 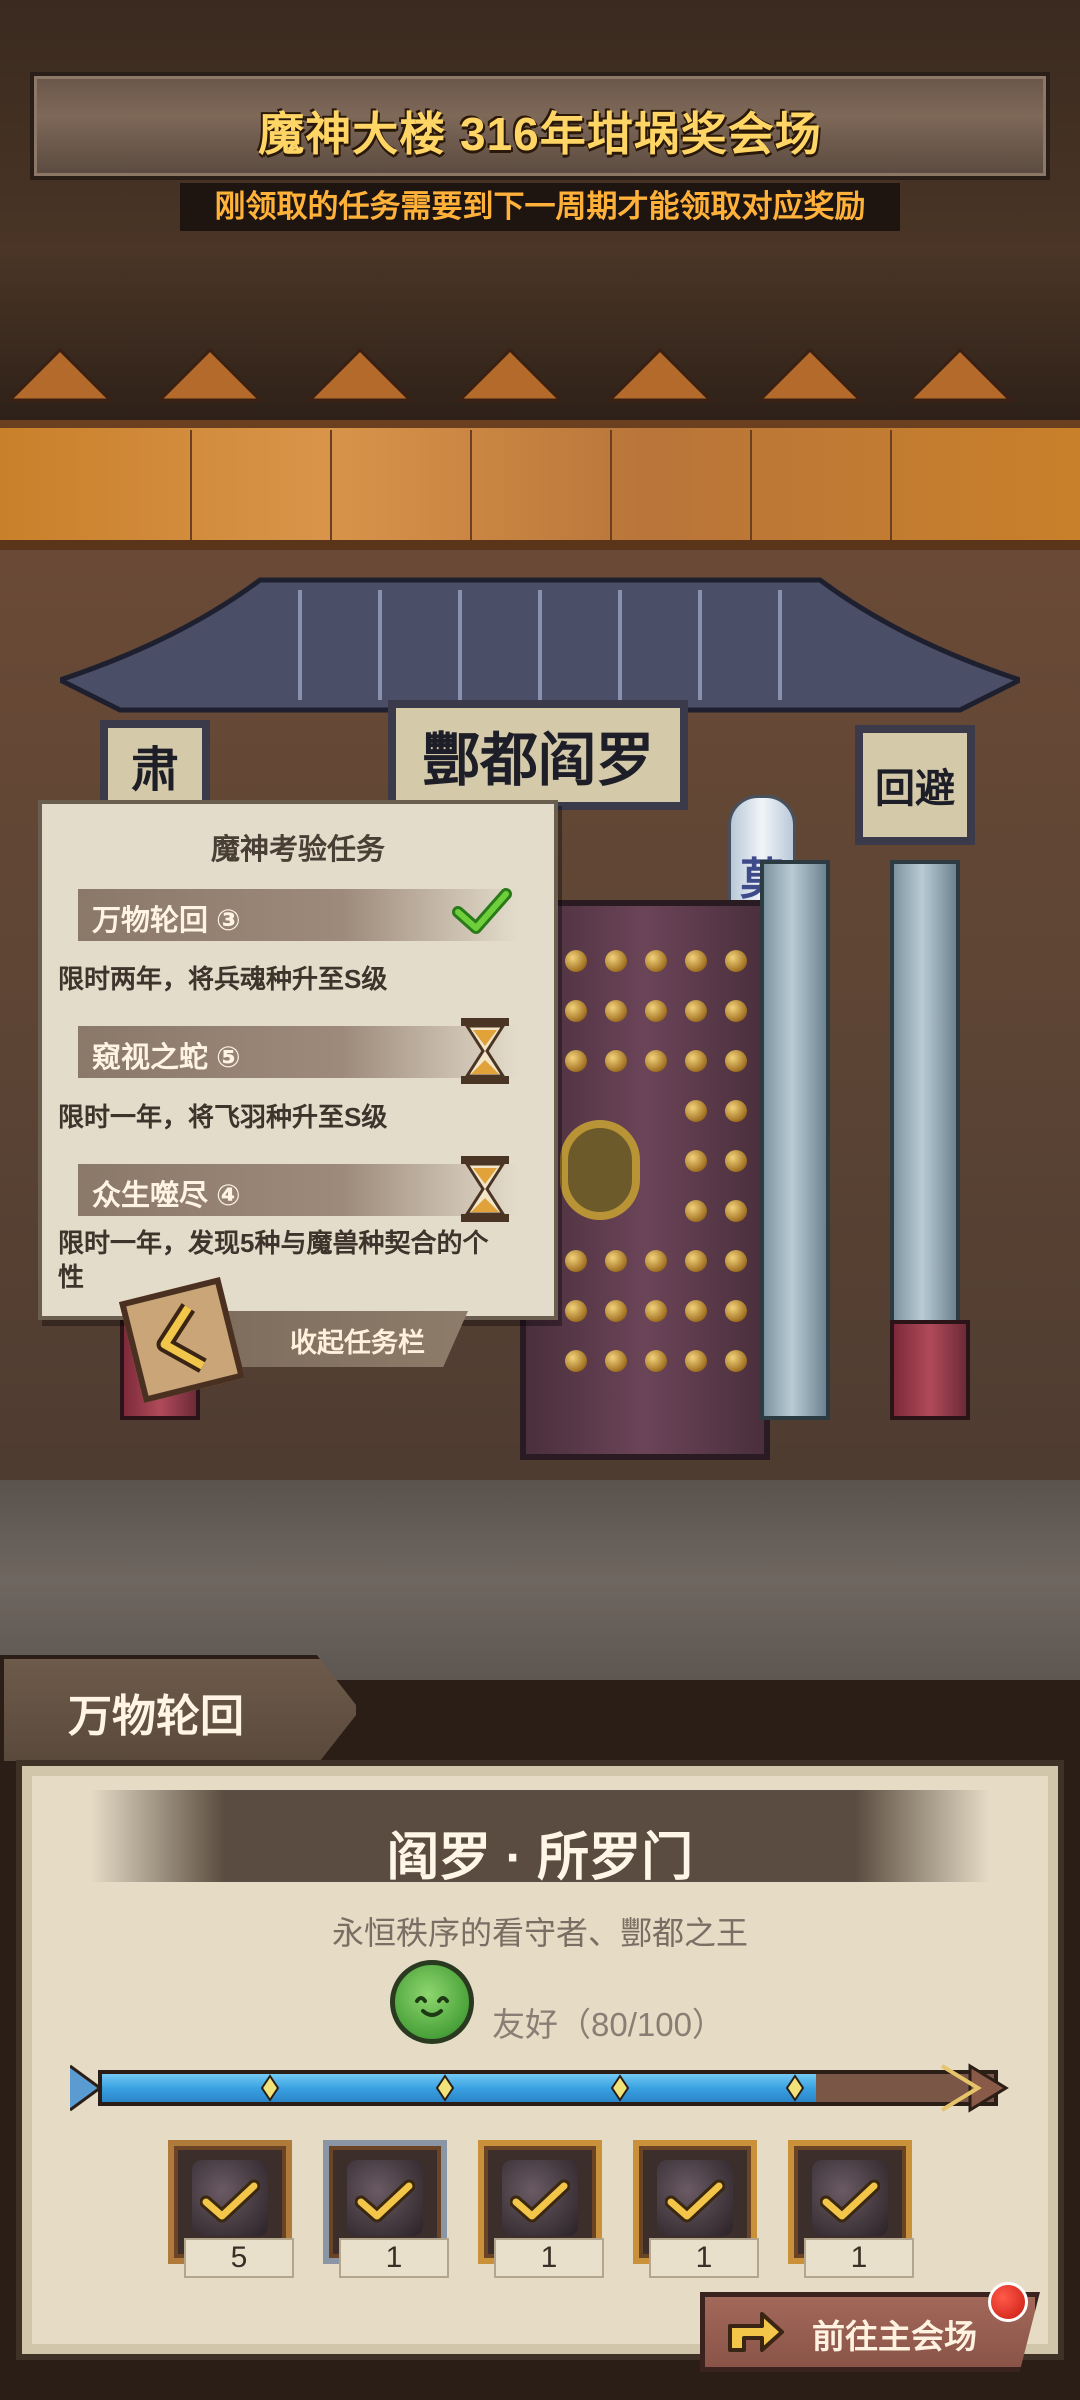 I want to click on task-name: 窥视之蛇 ⑤, so click(x=166, y=1058).